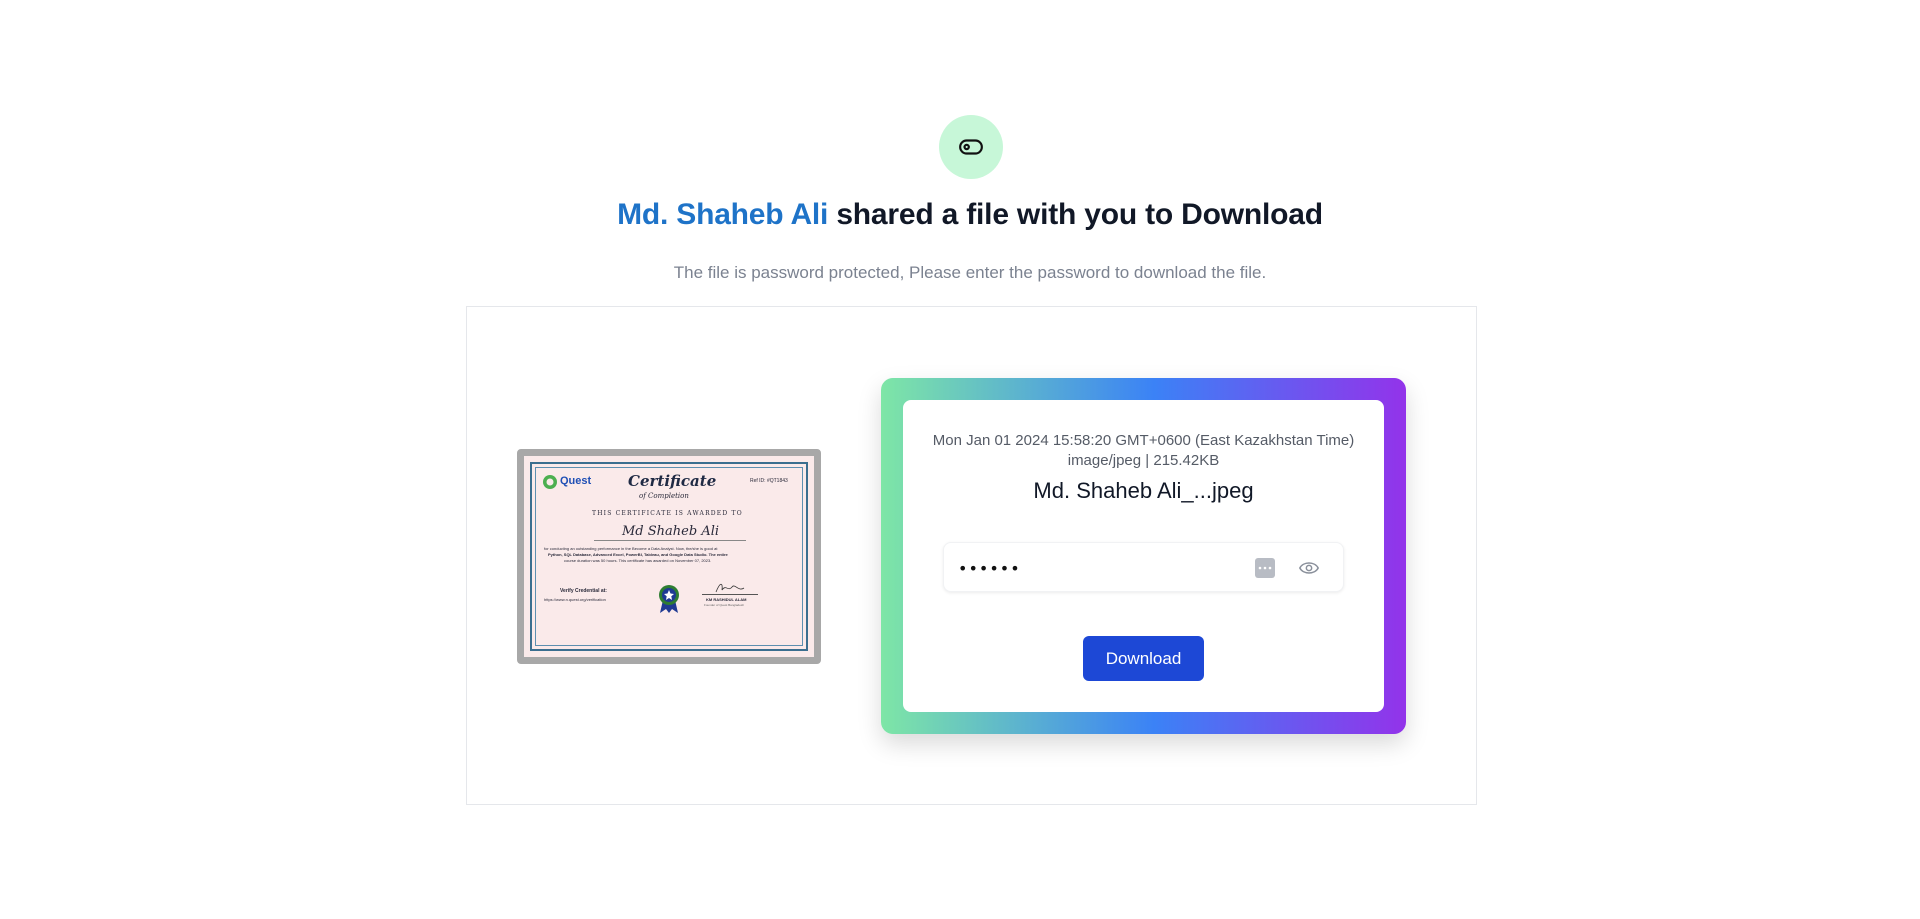 Image resolution: width=1920 pixels, height=919 pixels. I want to click on file-toggle-icon-badge, so click(971, 147).